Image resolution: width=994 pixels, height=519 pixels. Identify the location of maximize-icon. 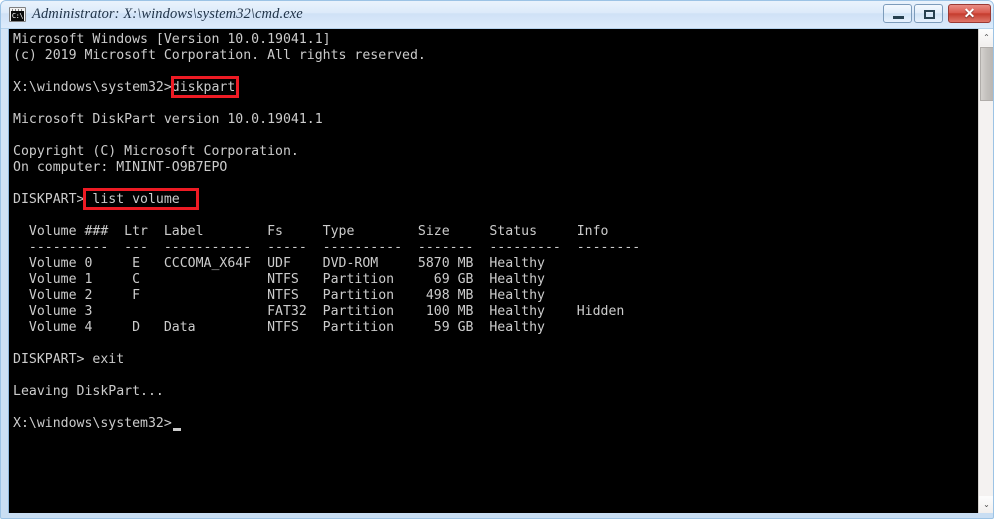
(929, 14).